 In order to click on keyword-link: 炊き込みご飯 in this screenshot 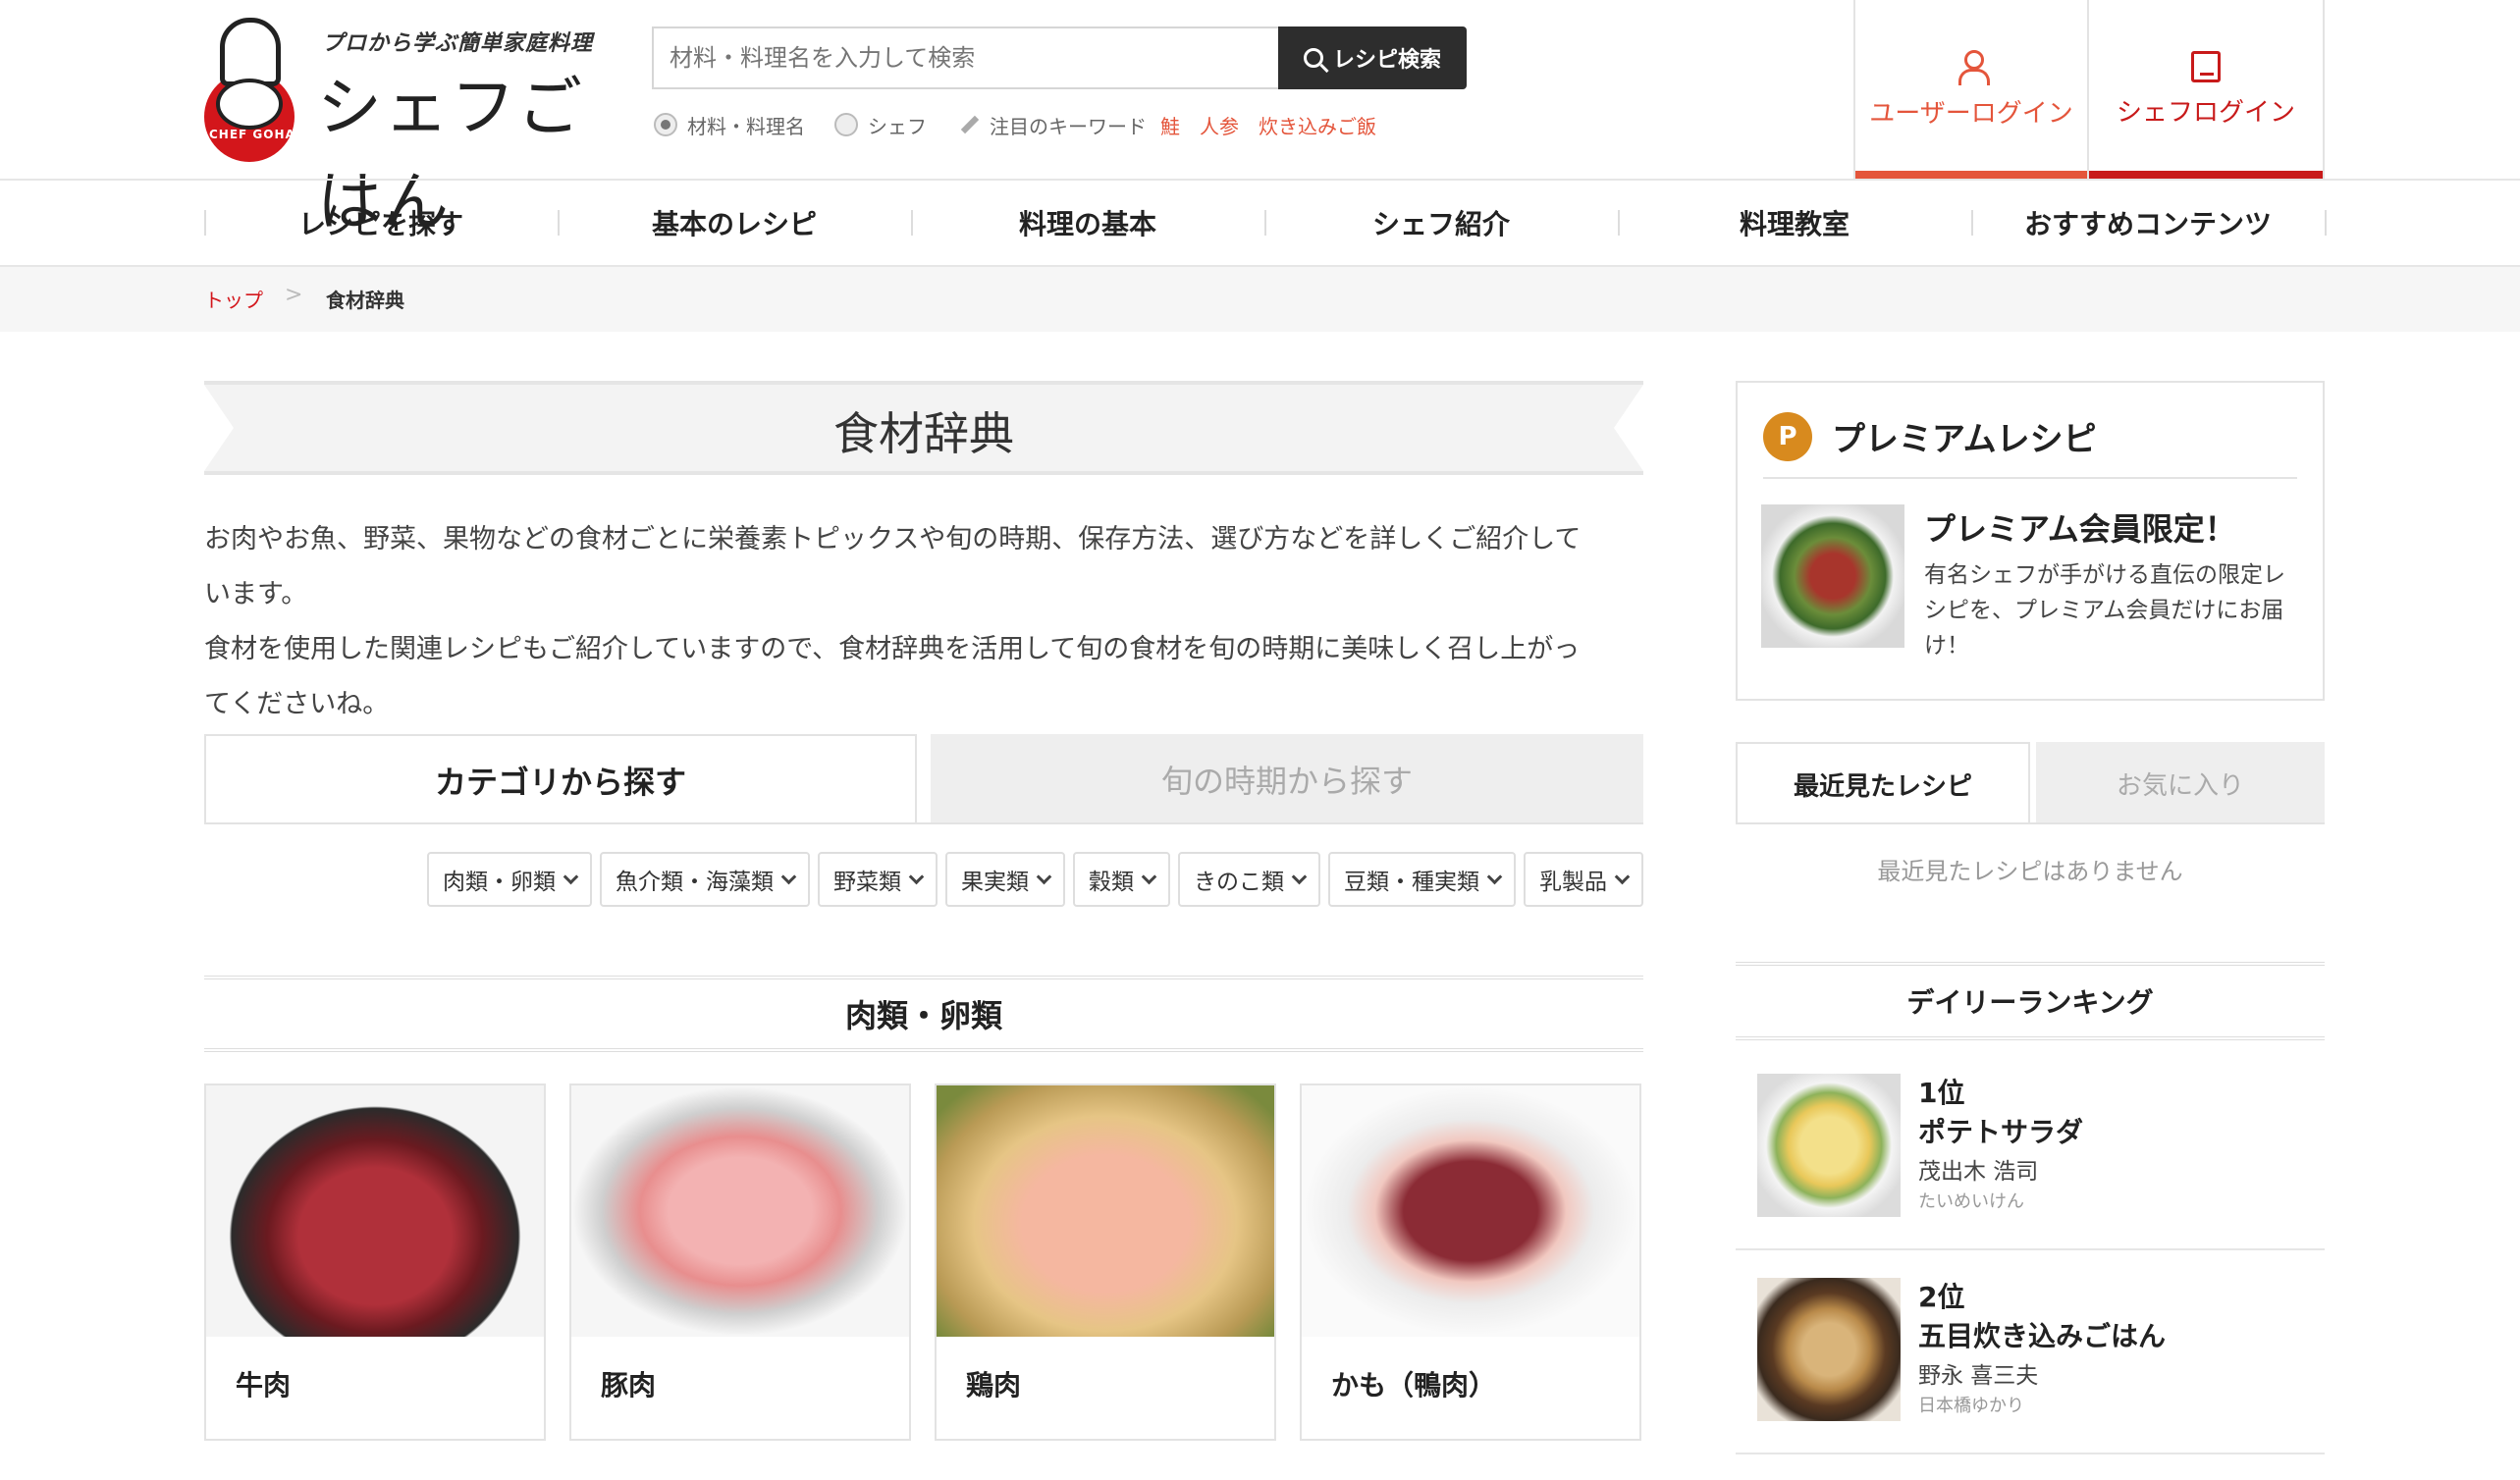, I will do `click(1317, 125)`.